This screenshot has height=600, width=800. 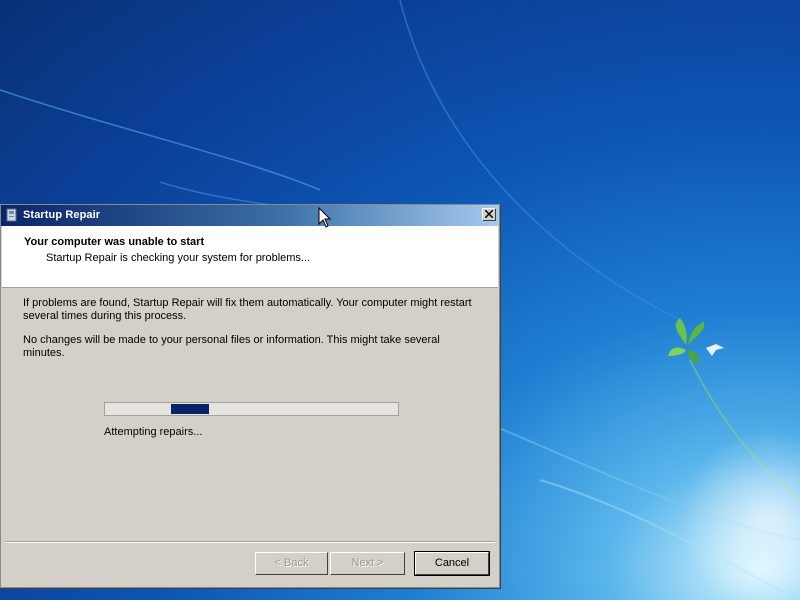 I want to click on cancel-button: Cancel, so click(x=452, y=563).